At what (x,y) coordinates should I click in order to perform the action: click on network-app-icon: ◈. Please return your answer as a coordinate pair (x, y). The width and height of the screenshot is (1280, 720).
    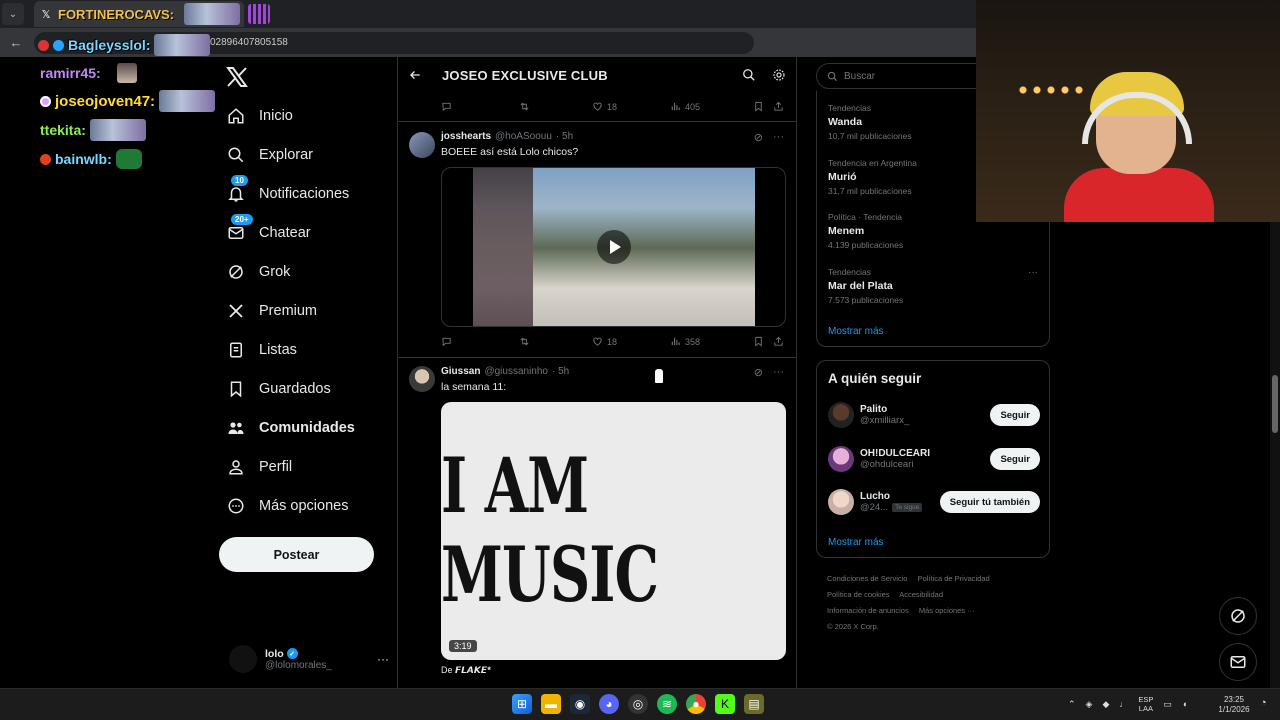
    Looking at the image, I should click on (1089, 704).